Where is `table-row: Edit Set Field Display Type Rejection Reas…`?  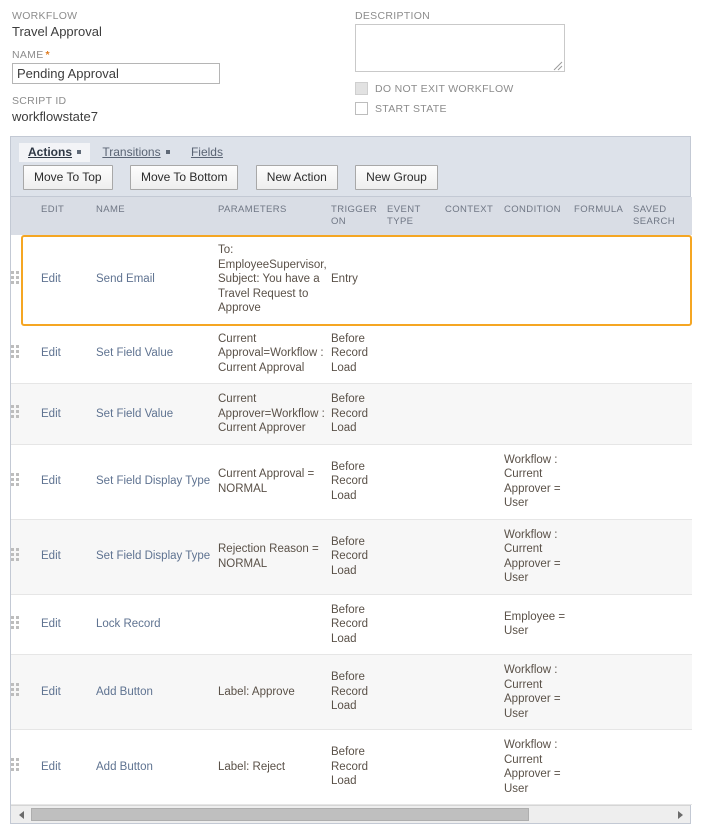
table-row: Edit Set Field Display Type Rejection Reas… is located at coordinates (351, 557).